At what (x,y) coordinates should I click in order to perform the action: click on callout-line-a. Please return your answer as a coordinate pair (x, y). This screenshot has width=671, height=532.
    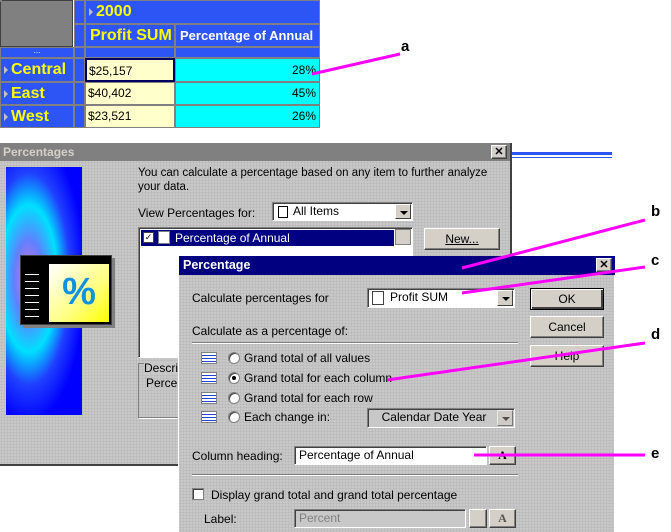
    Looking at the image, I should click on (356, 64).